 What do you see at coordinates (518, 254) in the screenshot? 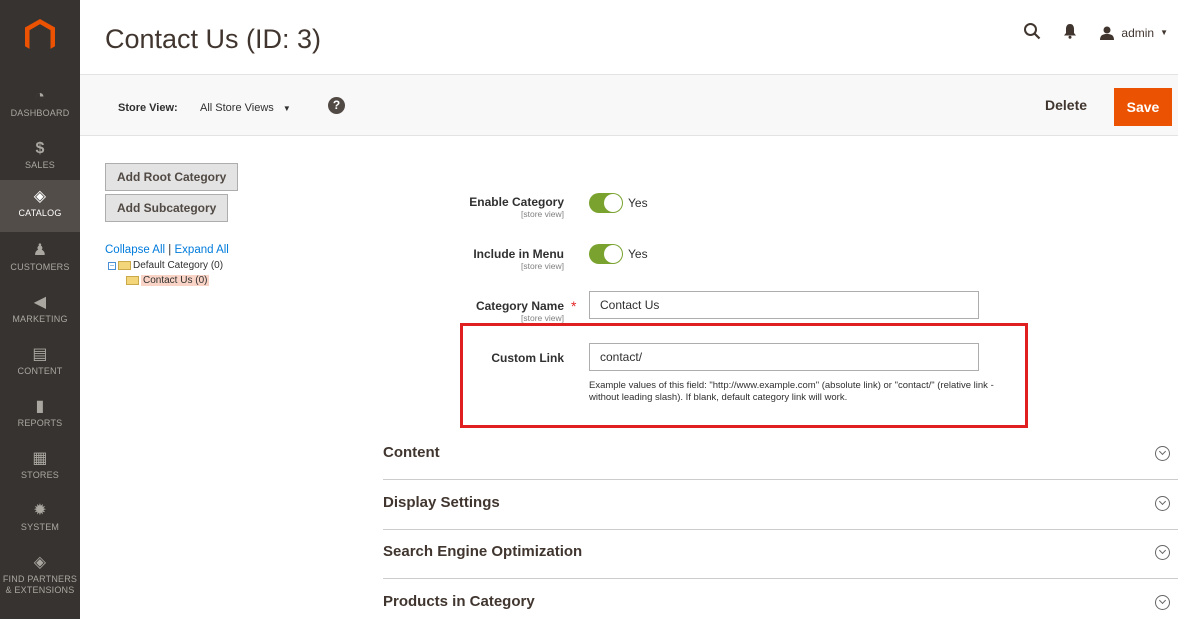
I see `include-in-menu-label: Include in Menu` at bounding box center [518, 254].